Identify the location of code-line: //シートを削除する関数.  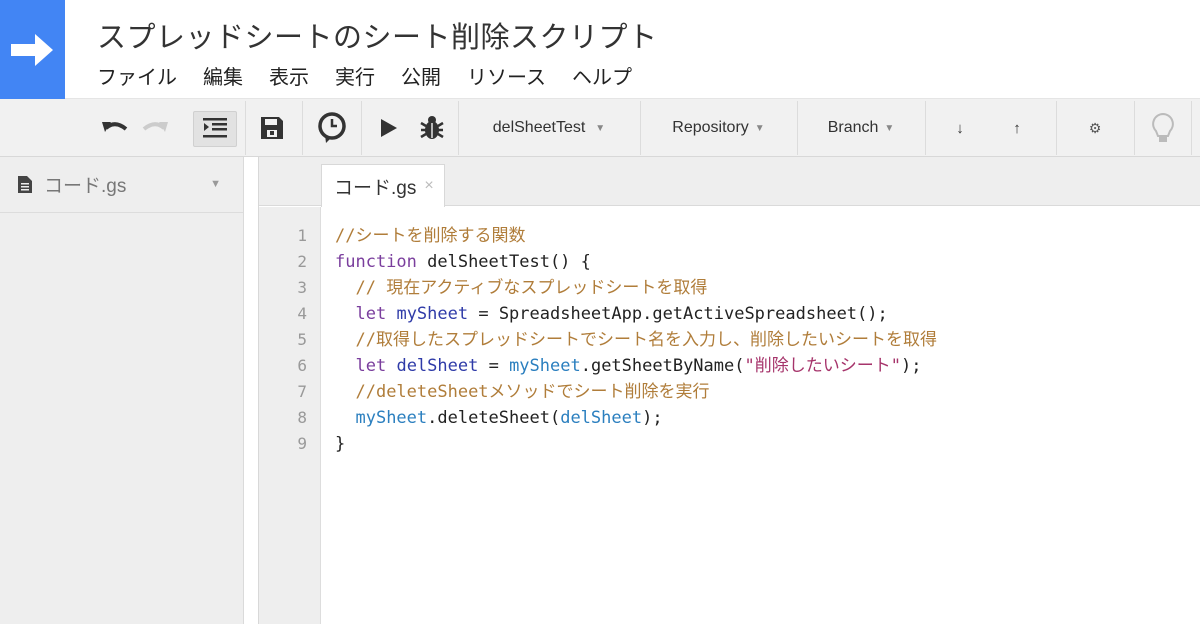
(430, 236).